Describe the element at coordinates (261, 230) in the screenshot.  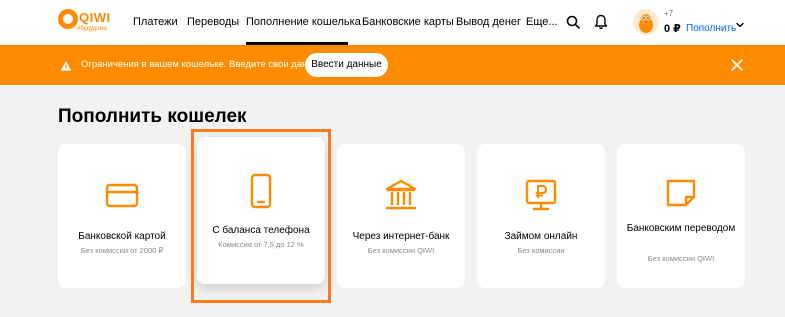
I see `card-title: С баланса телефона` at that location.